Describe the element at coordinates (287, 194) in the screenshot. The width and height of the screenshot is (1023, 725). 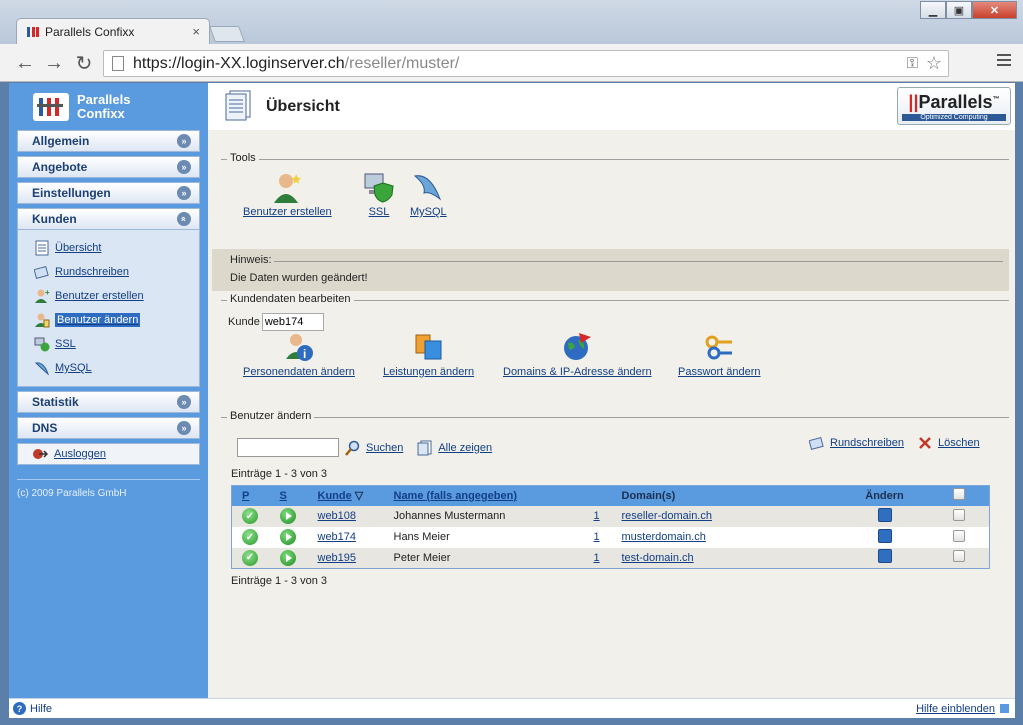
I see `tool-benutzer-erstellen: Benutzer erstellen` at that location.